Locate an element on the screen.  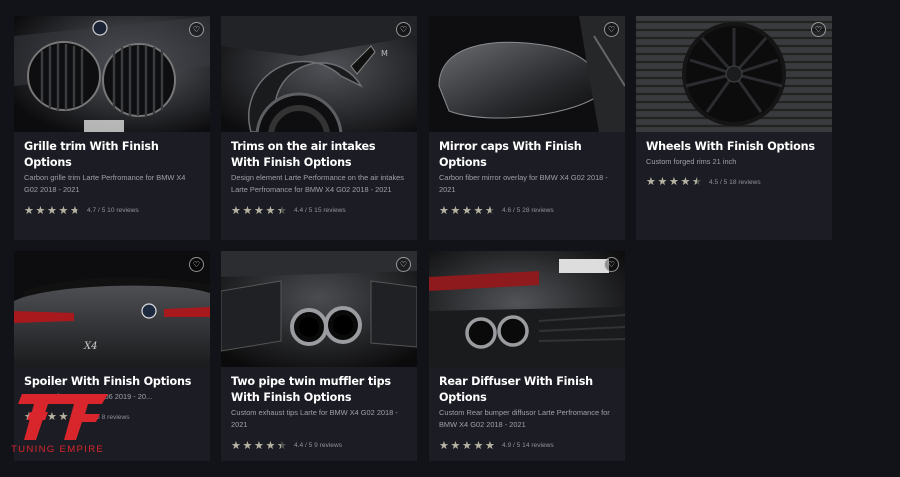
rating-text: 4.6 / 5 28 reviews is located at coordinates (528, 211).